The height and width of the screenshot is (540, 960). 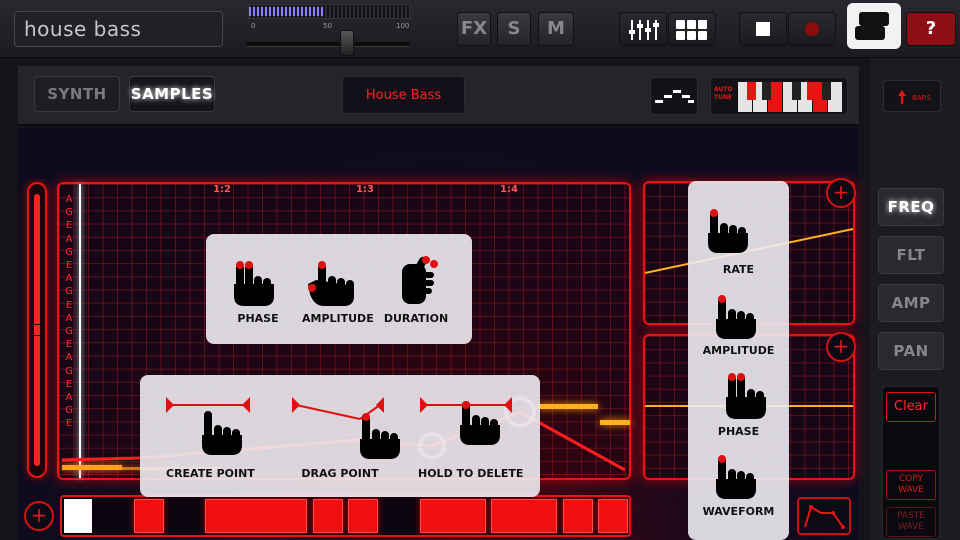 I want to click on rate-hand-icon, so click(x=728, y=231).